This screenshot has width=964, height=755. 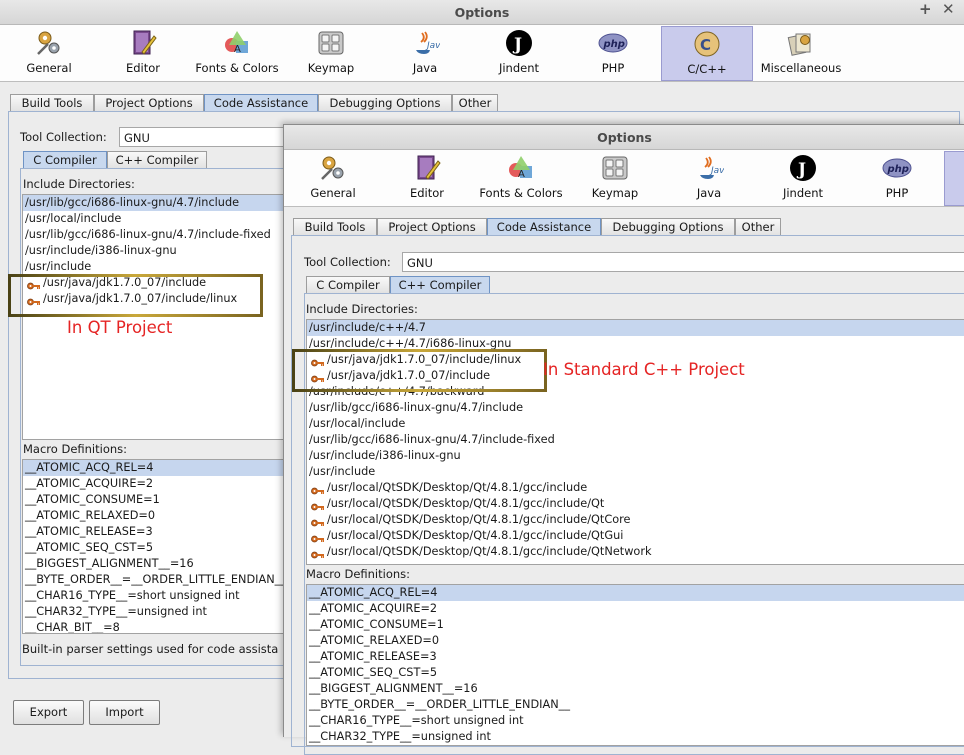 What do you see at coordinates (362, 309) in the screenshot?
I see `include-directories-label: Include Directories:` at bounding box center [362, 309].